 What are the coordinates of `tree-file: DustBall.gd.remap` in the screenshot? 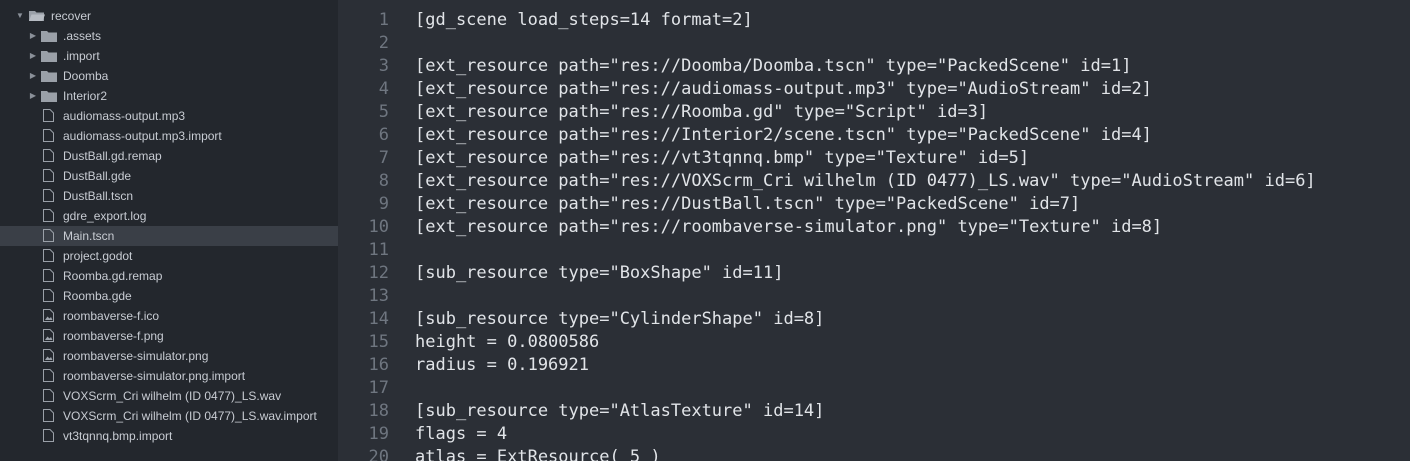 It's located at (169, 156).